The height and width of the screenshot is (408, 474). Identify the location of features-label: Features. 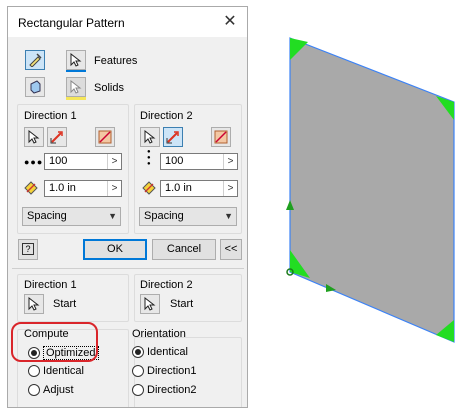
(116, 61).